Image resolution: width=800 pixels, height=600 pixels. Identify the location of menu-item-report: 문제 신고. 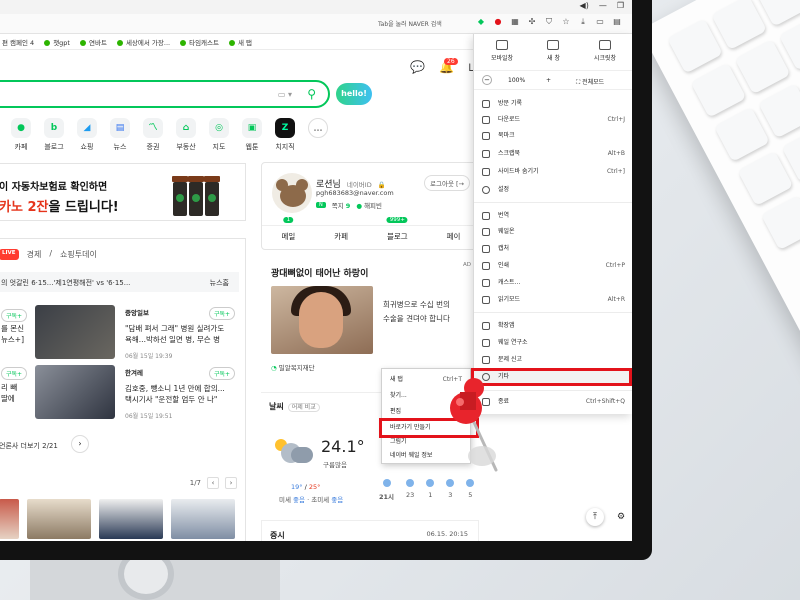
(553, 360).